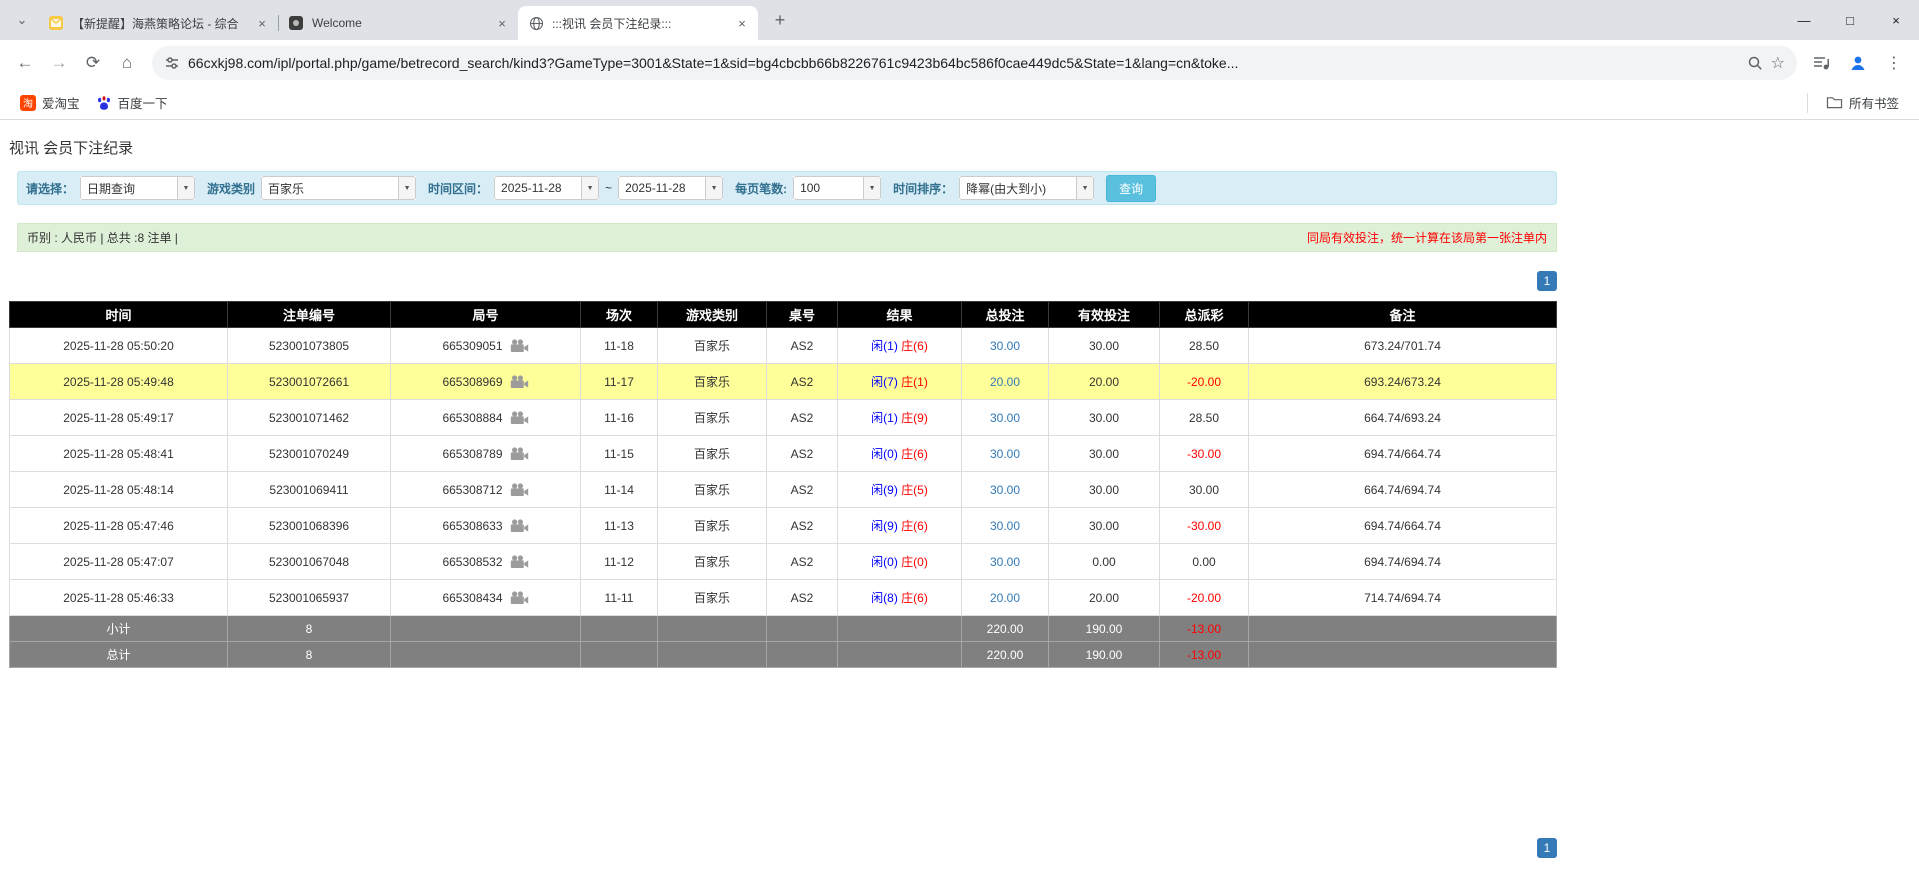  Describe the element at coordinates (899, 345) in the screenshot. I see `cell-result: 闲(1) 庄(6)` at that location.